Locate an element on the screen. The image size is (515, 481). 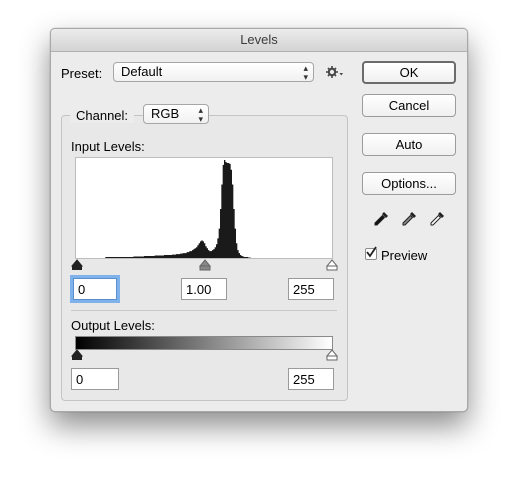
preset-select: Default ▴ ▾ is located at coordinates (213, 72).